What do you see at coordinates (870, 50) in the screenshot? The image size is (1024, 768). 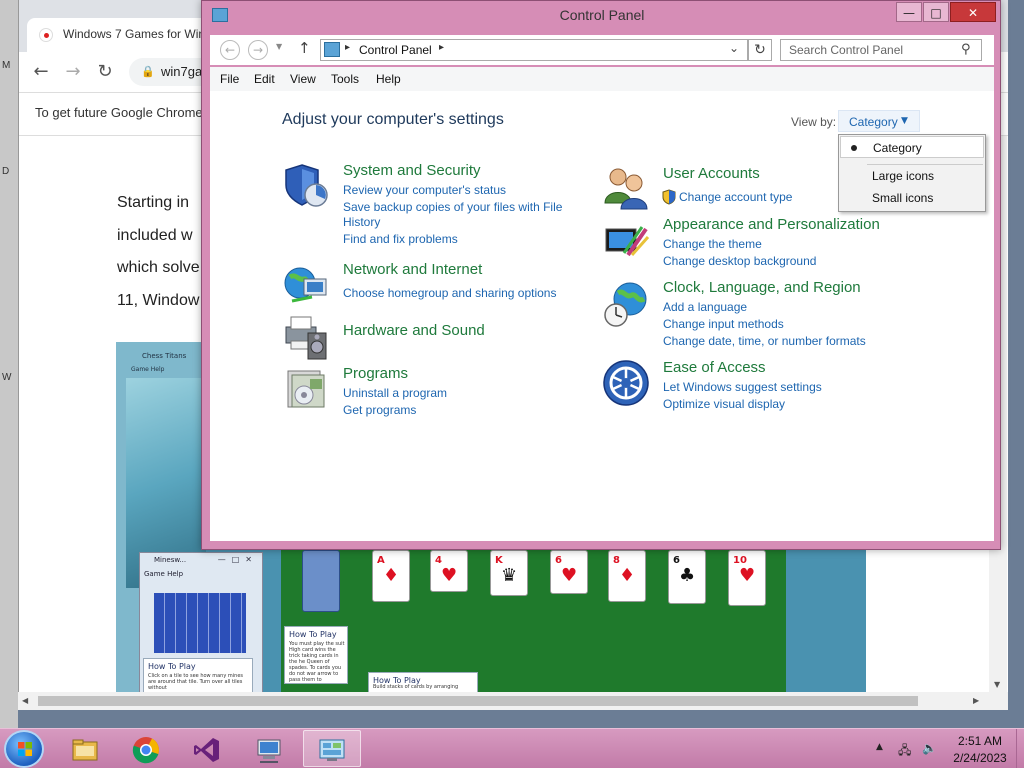 I see `search-input` at bounding box center [870, 50].